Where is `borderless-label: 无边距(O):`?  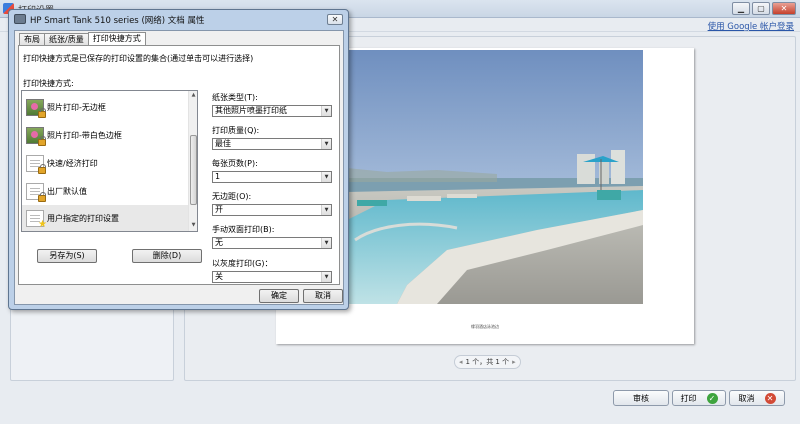
borderless-label: 无边距(O): is located at coordinates (232, 196).